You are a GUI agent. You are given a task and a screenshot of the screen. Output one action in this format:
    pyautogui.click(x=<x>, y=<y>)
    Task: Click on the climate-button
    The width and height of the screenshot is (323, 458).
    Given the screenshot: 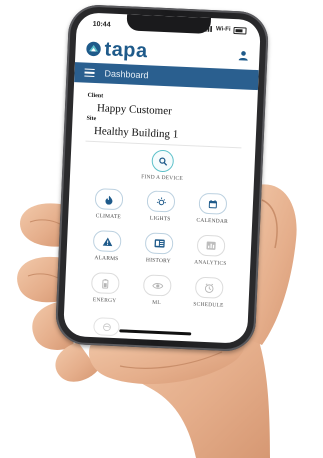 What is the action you would take?
    pyautogui.click(x=109, y=199)
    